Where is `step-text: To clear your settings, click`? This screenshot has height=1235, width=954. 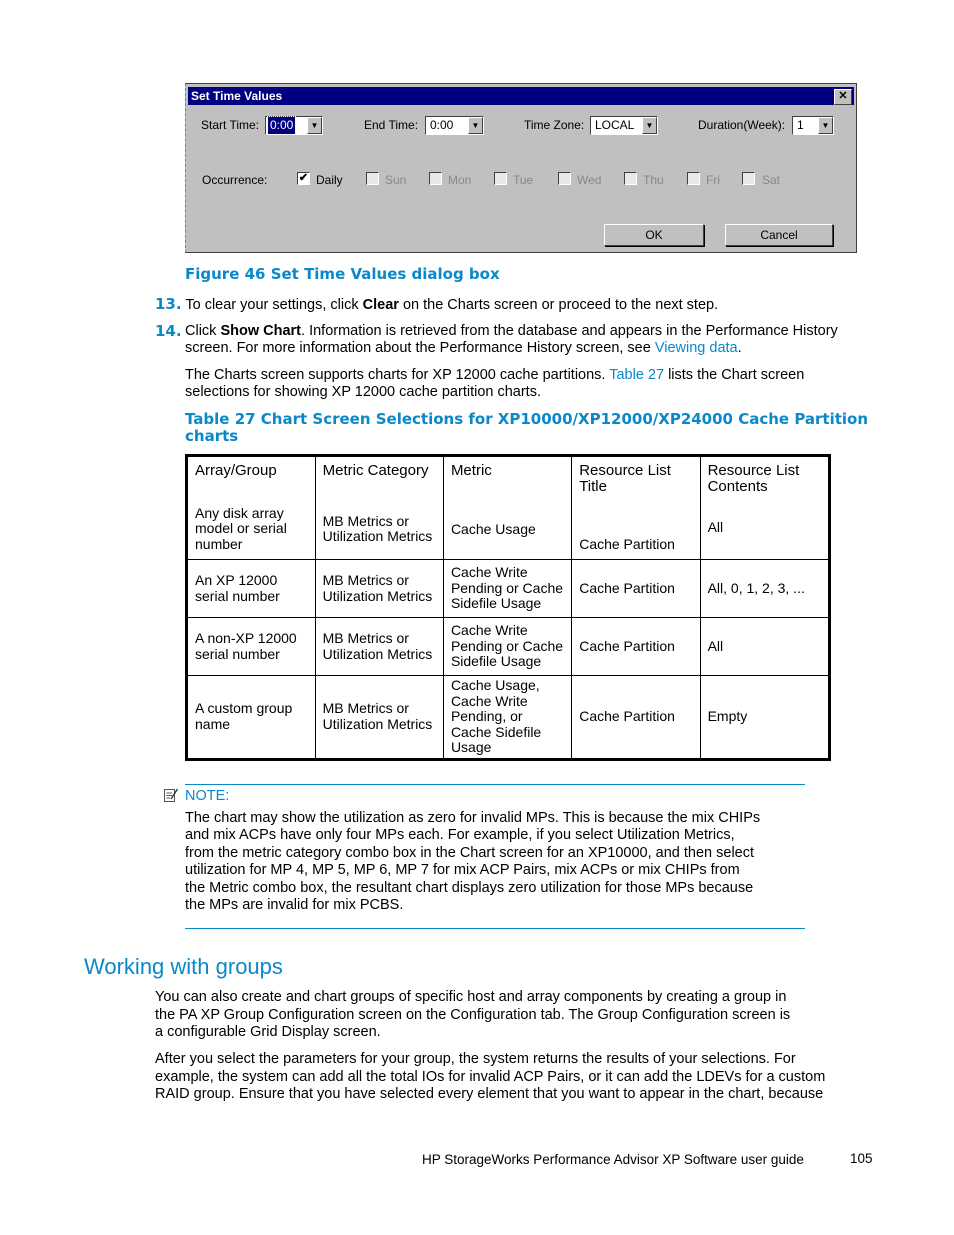 step-text: To clear your settings, click is located at coordinates (274, 305).